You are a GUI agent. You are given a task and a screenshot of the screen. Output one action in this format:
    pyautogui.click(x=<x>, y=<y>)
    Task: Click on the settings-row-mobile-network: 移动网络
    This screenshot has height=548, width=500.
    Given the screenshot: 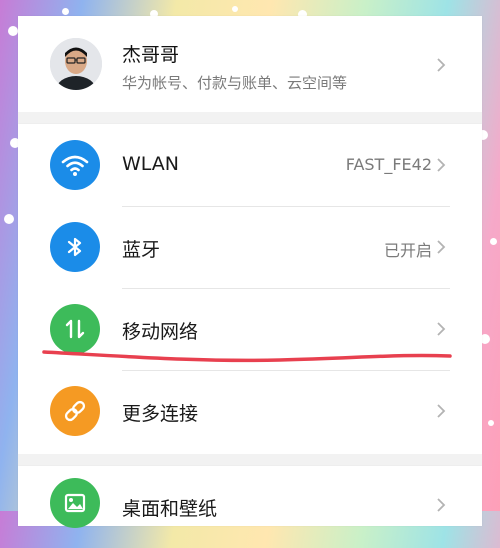 What is the action you would take?
    pyautogui.click(x=250, y=329)
    